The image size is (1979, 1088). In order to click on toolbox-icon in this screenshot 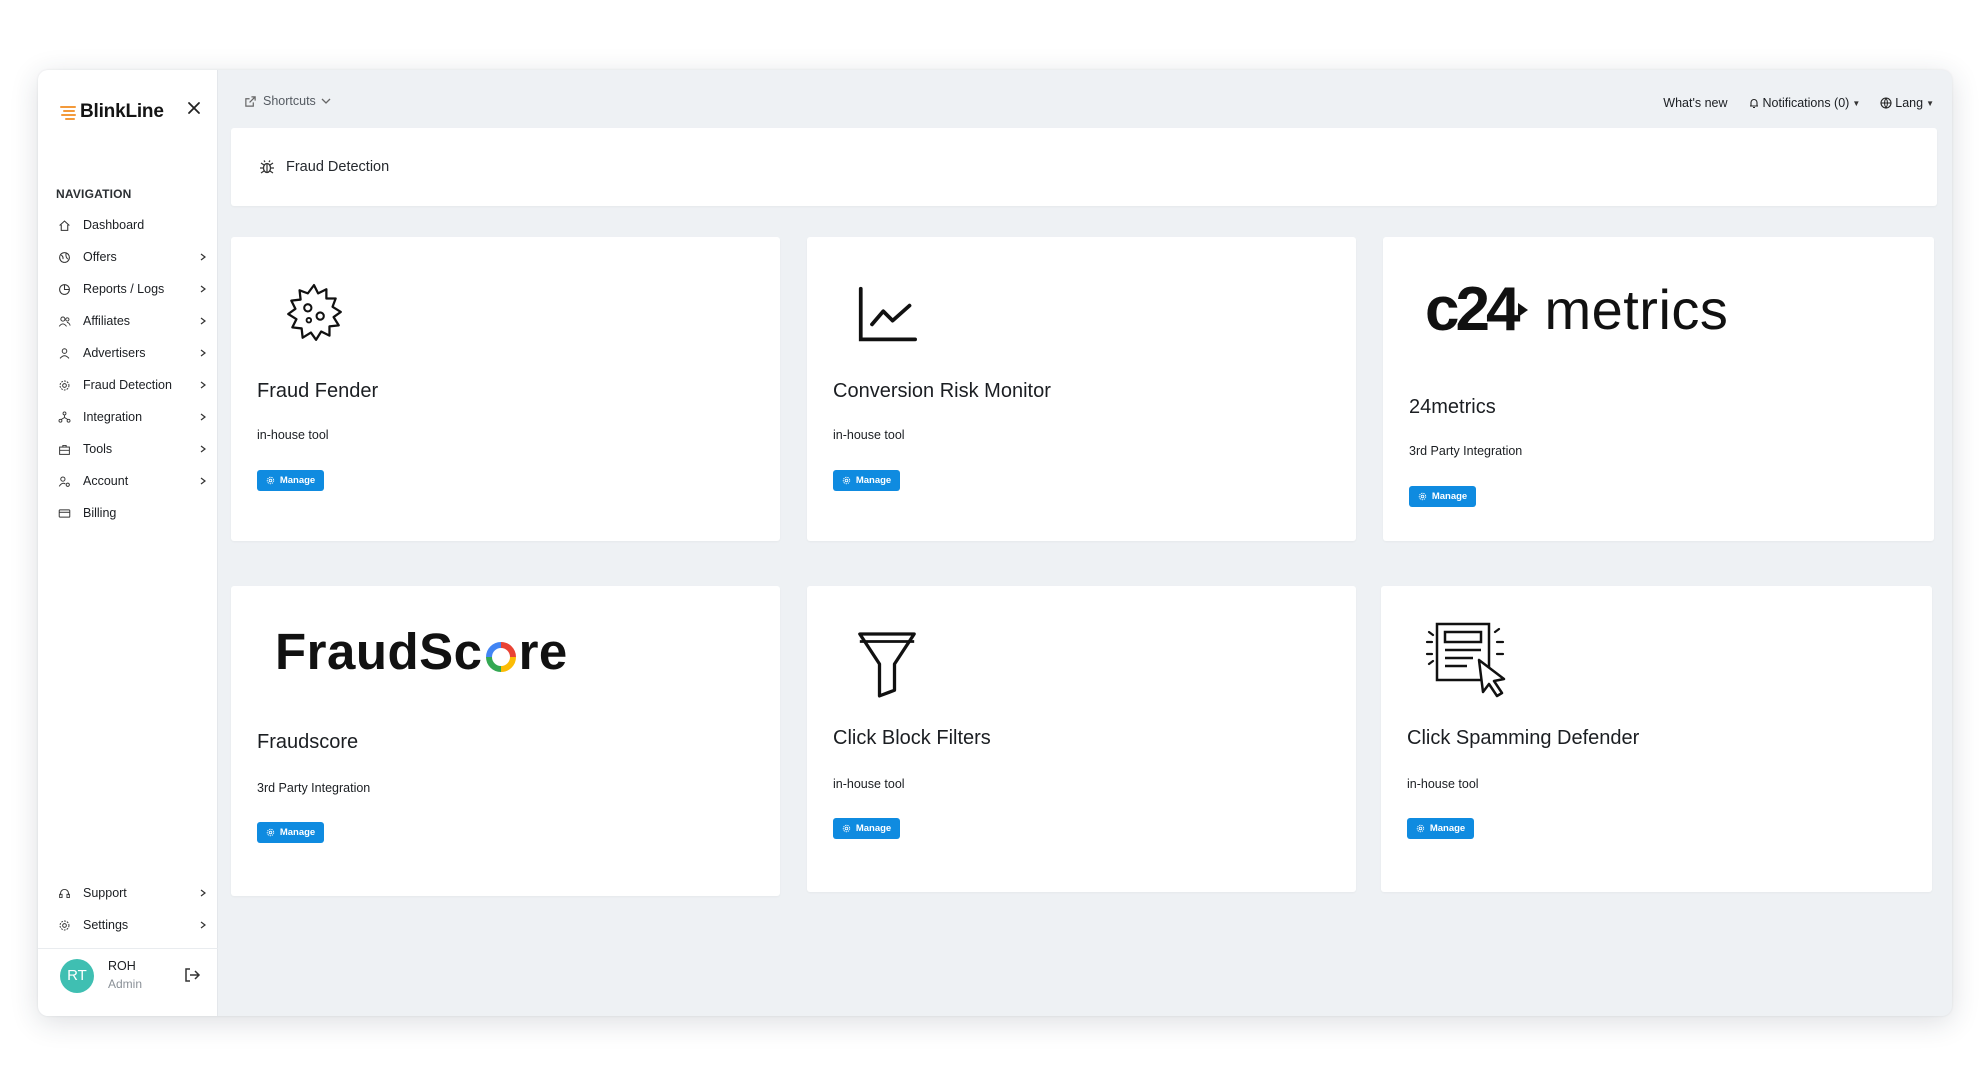, I will do `click(64, 449)`.